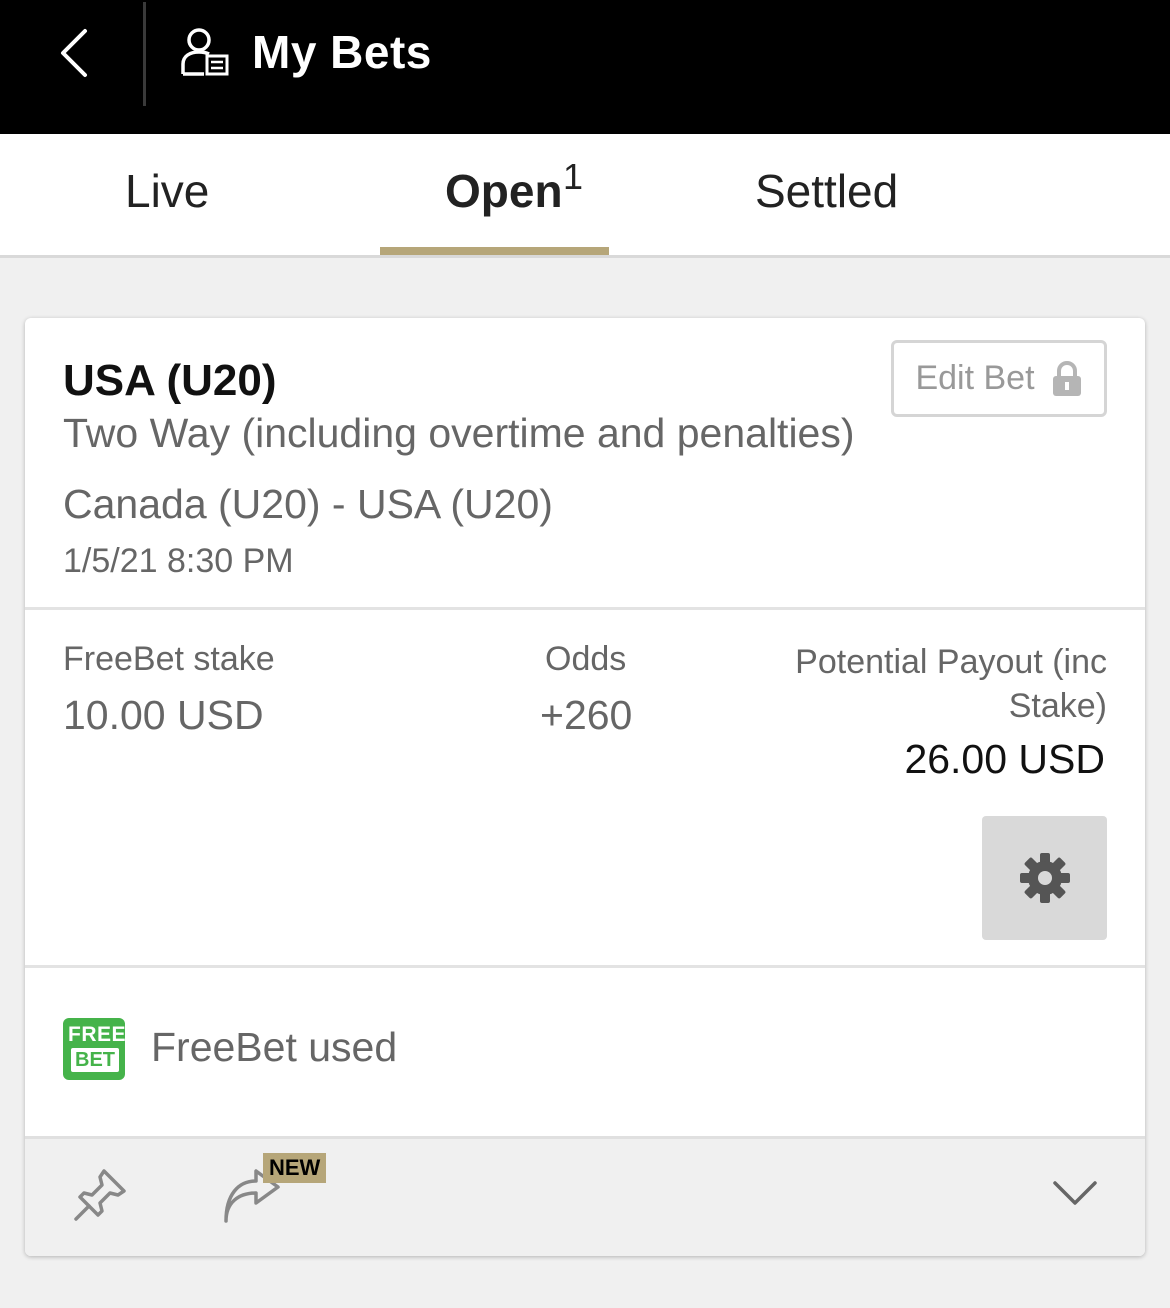 This screenshot has width=1170, height=1308. What do you see at coordinates (1066, 378) in the screenshot?
I see `lock-icon` at bounding box center [1066, 378].